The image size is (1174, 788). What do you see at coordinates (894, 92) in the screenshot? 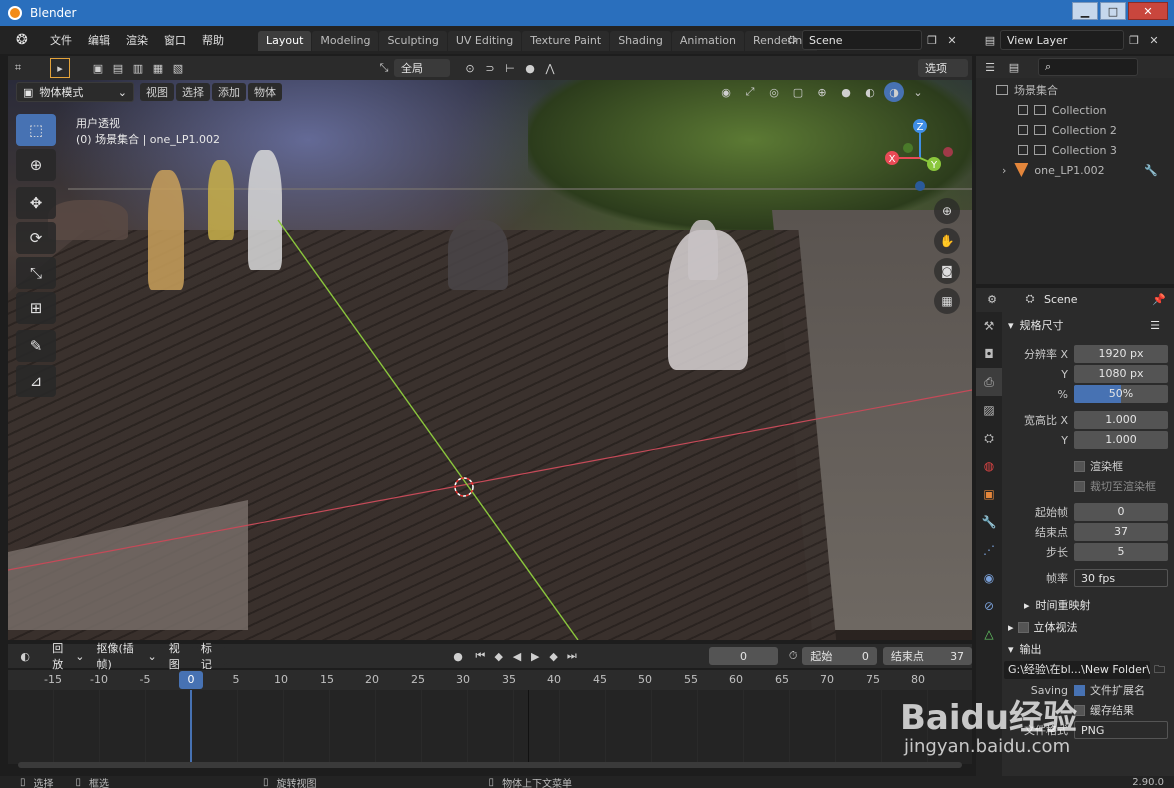
I see `shading-rendered-icon: ◑` at bounding box center [894, 92].